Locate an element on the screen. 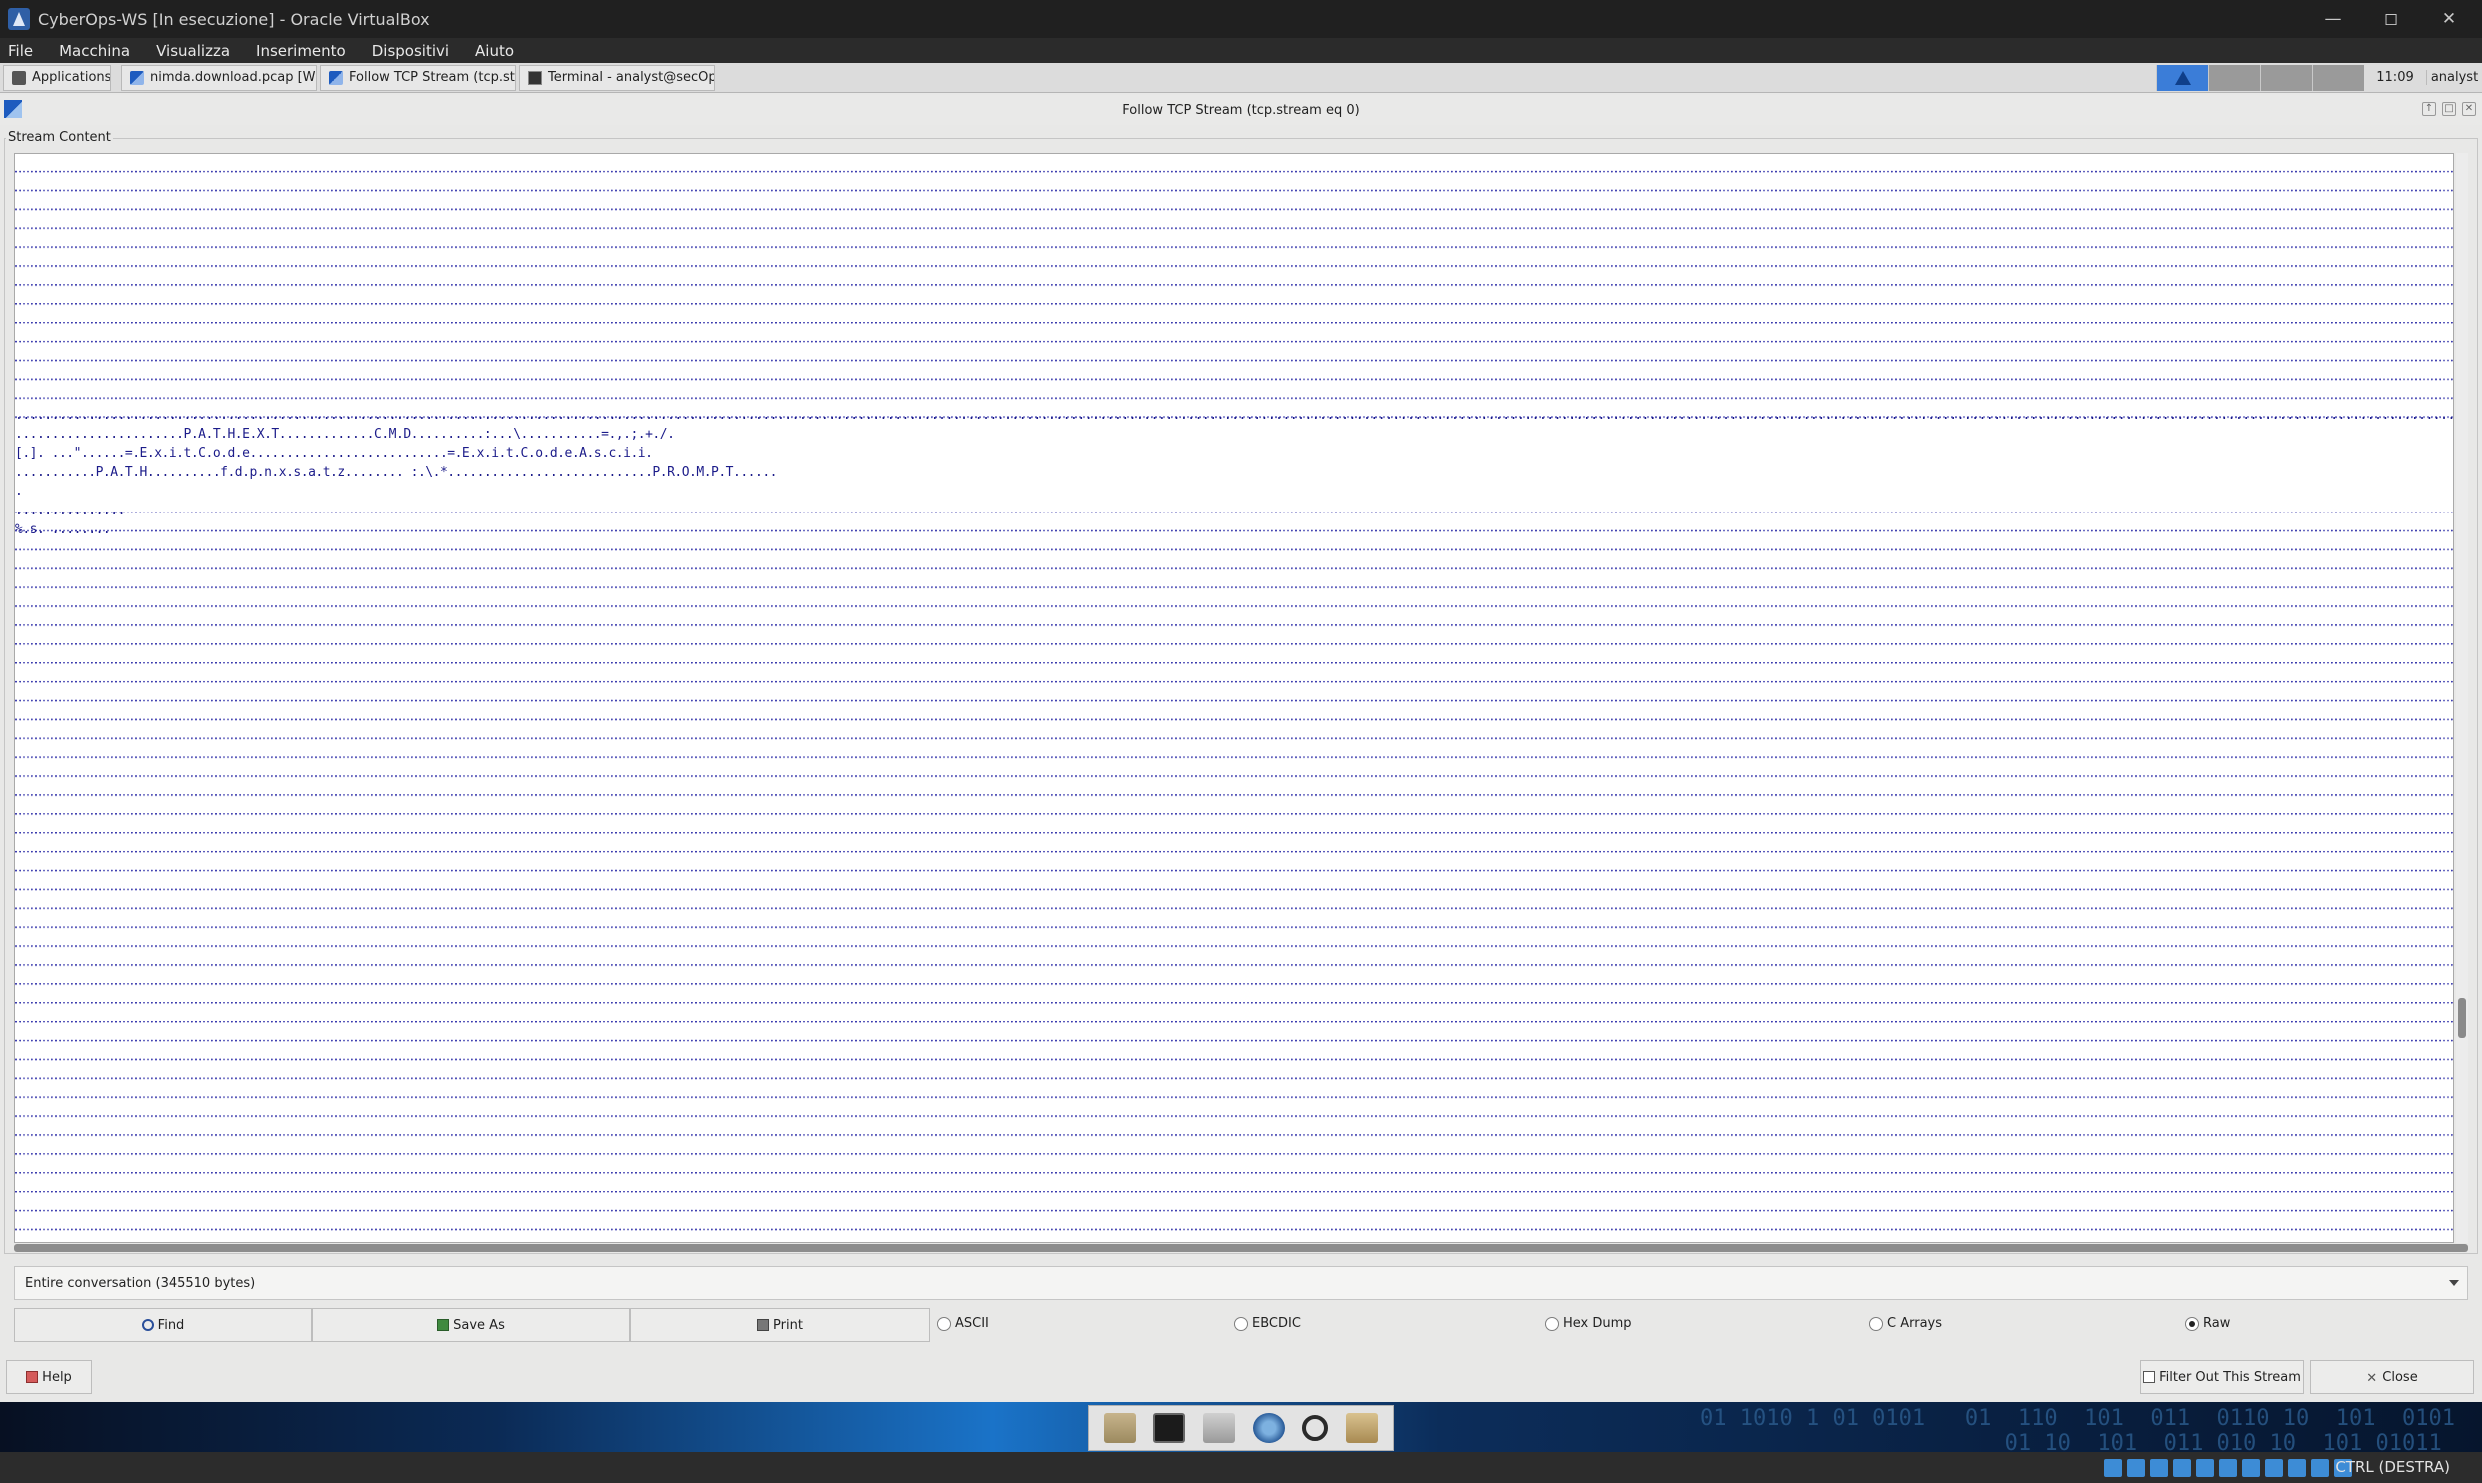 This screenshot has width=2482, height=1483. menu-macchina: Macchina is located at coordinates (94, 51).